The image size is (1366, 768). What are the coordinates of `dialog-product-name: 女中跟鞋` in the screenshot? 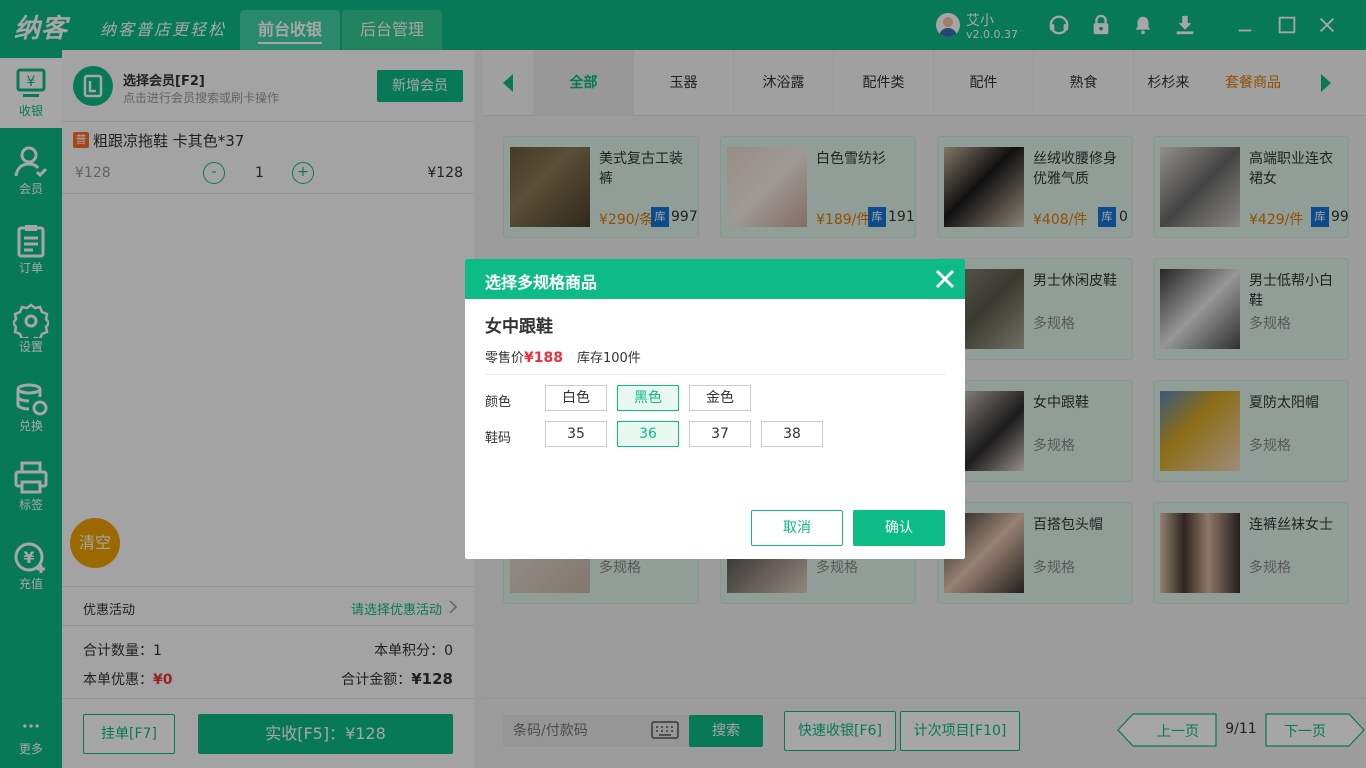 It's located at (519, 327).